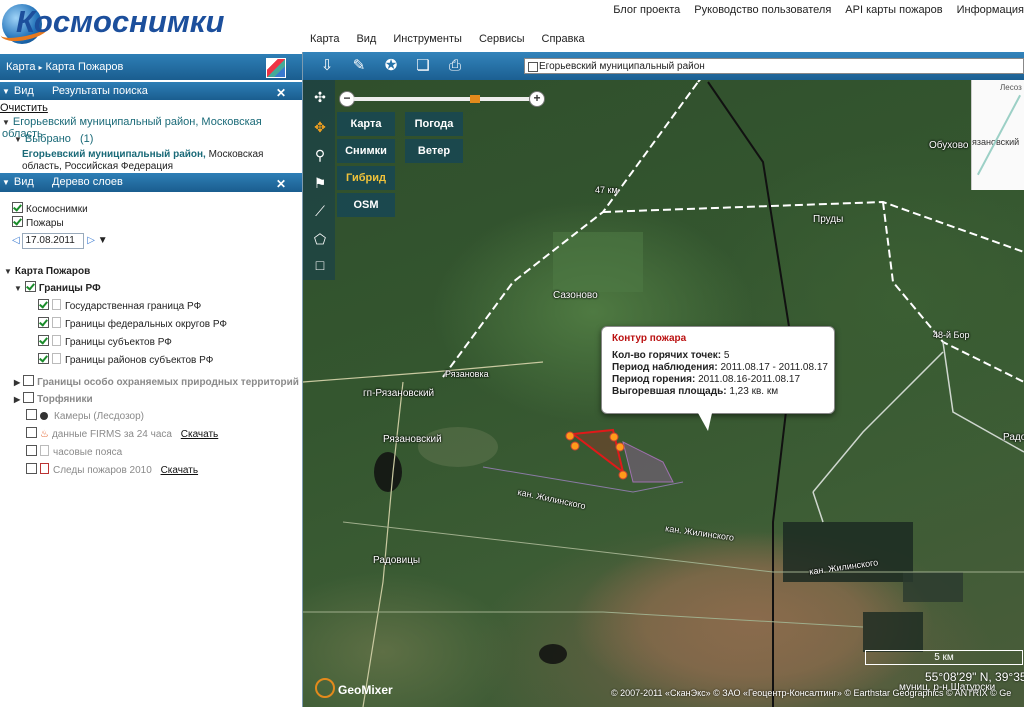  Describe the element at coordinates (180, 470) in the screenshot. I see `download-traces-link: Скачать` at that location.